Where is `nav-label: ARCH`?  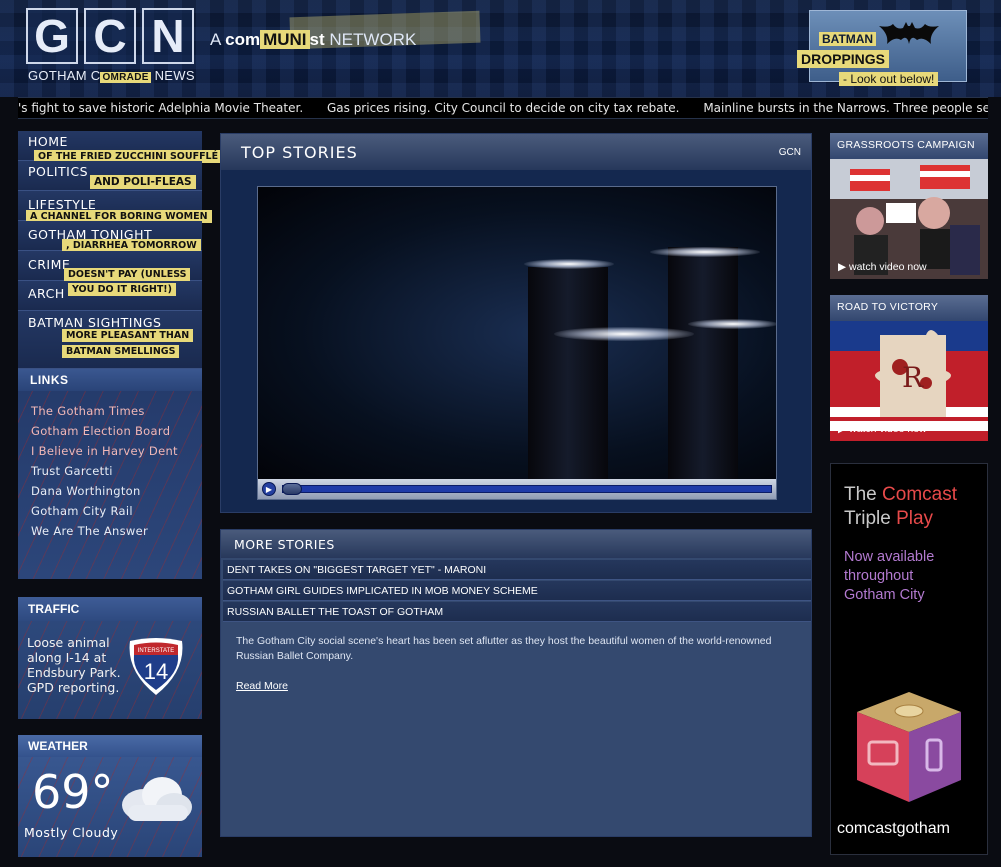
nav-label: ARCH is located at coordinates (46, 293).